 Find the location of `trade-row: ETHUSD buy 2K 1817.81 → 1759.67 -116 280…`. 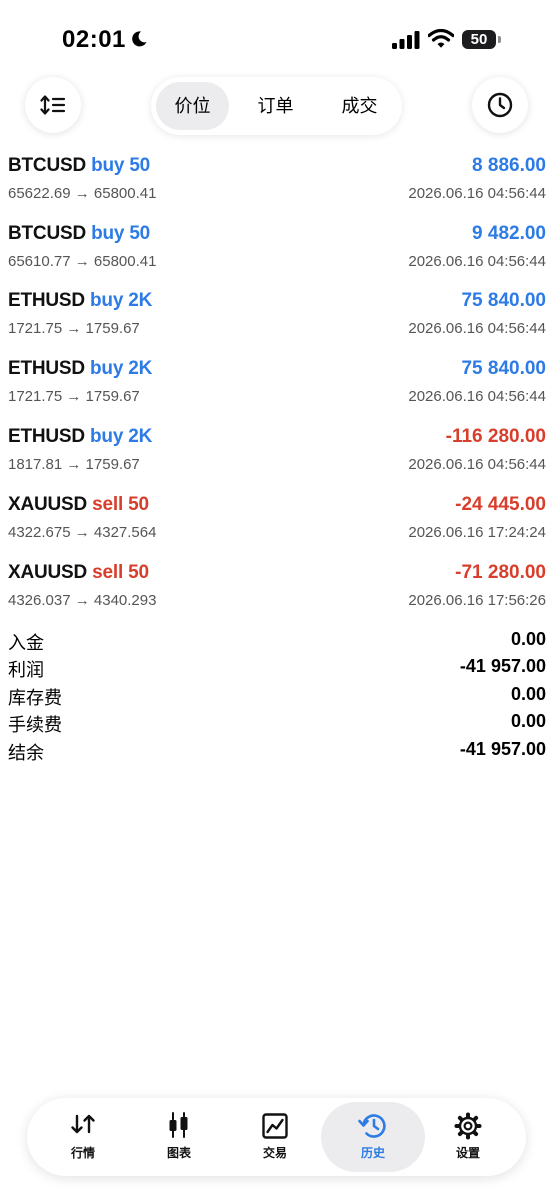

trade-row: ETHUSD buy 2K 1817.81 → 1759.67 -116 280… is located at coordinates (277, 456).